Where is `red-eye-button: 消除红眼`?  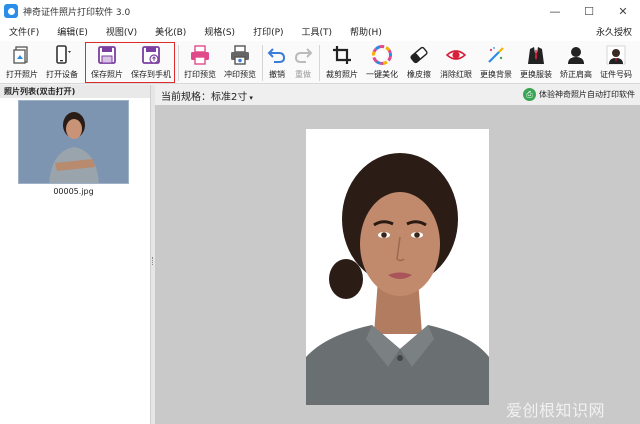 red-eye-button: 消除红眼 is located at coordinates (456, 62).